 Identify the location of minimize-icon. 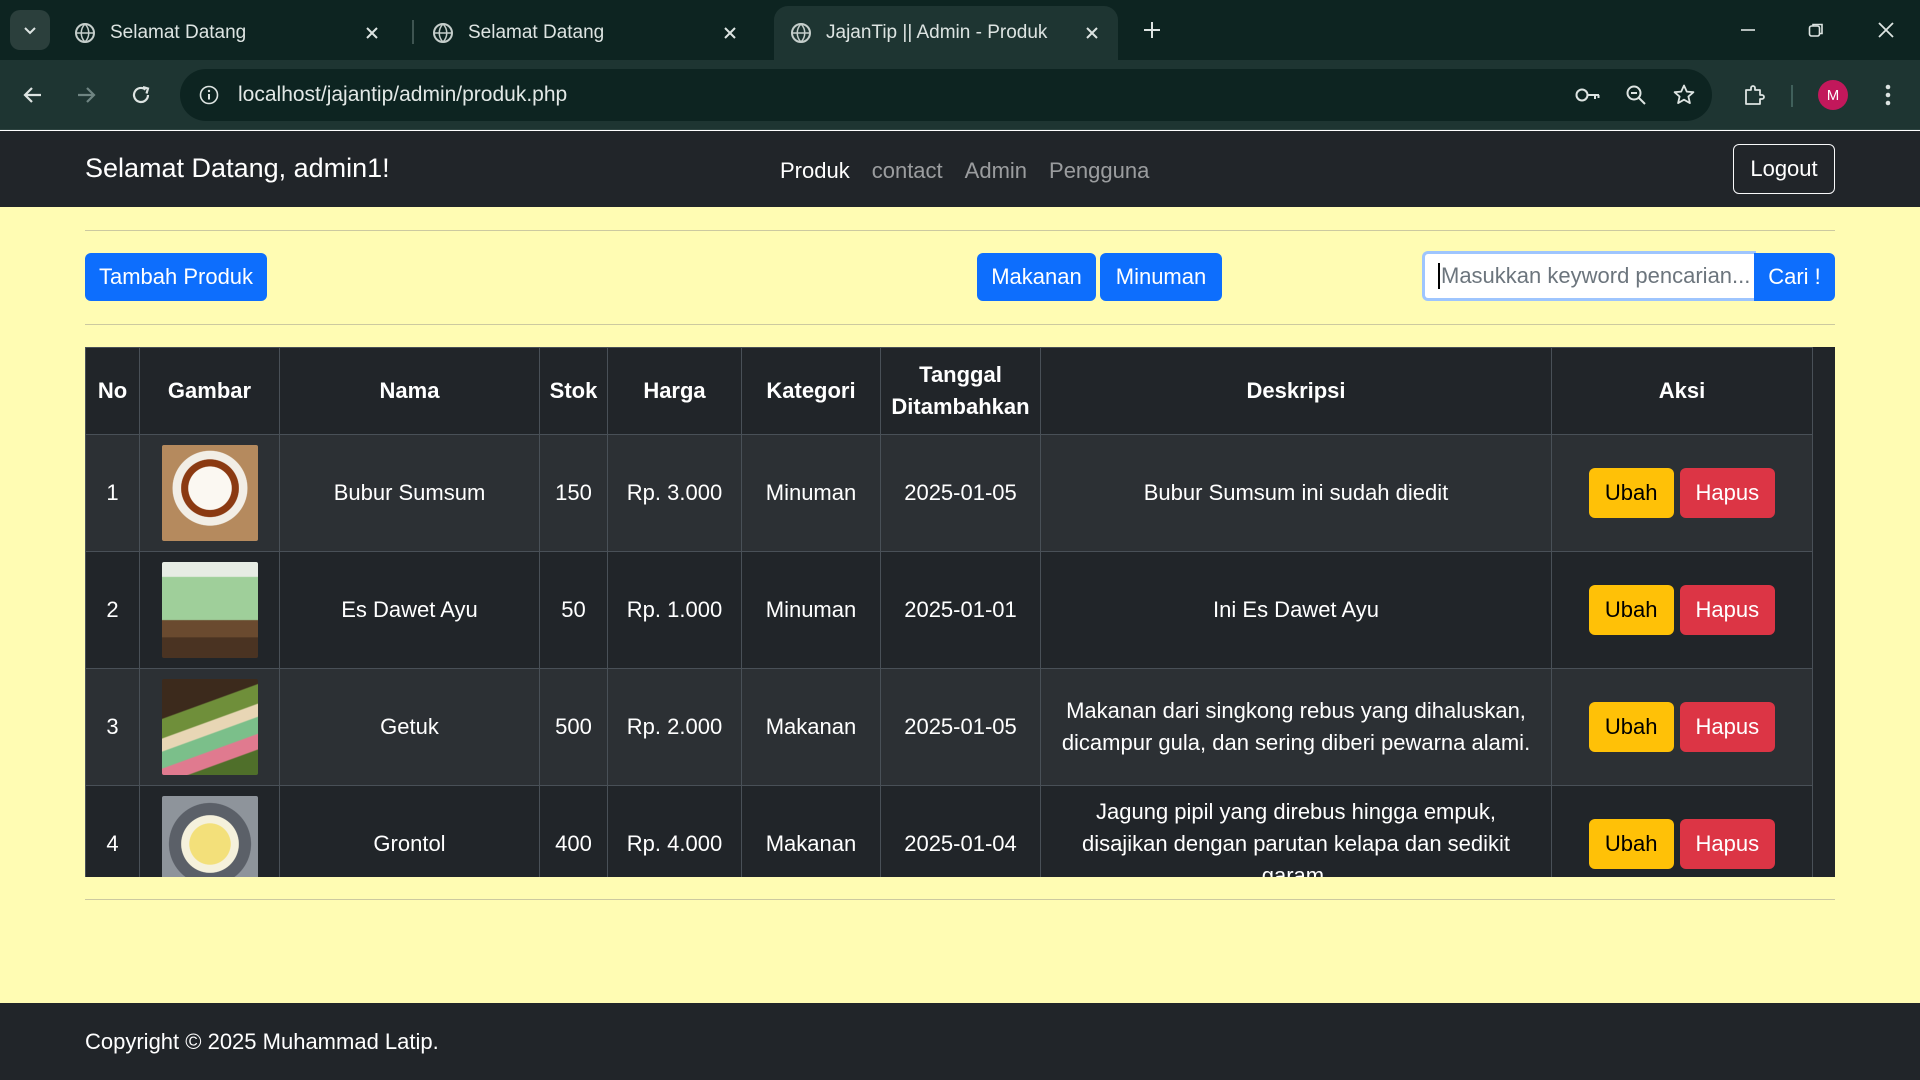
(1748, 30).